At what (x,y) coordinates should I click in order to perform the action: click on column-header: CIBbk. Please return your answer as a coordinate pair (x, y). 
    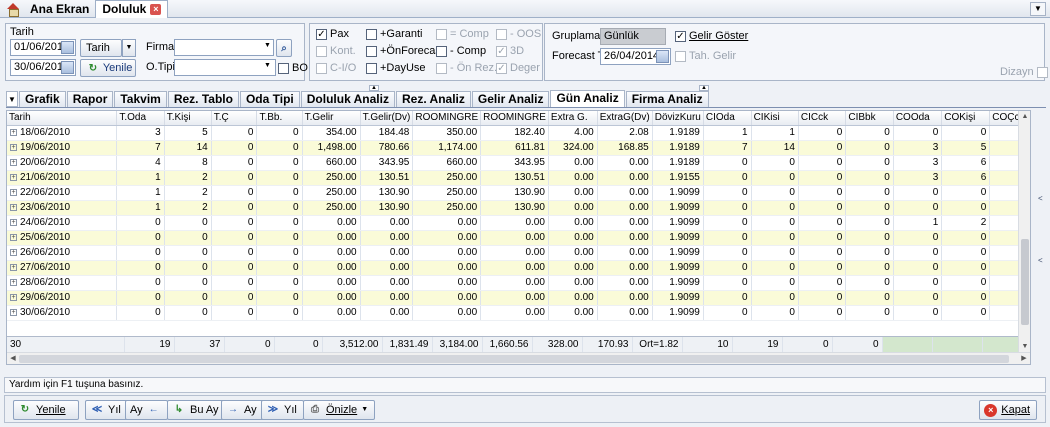
    Looking at the image, I should click on (869, 118).